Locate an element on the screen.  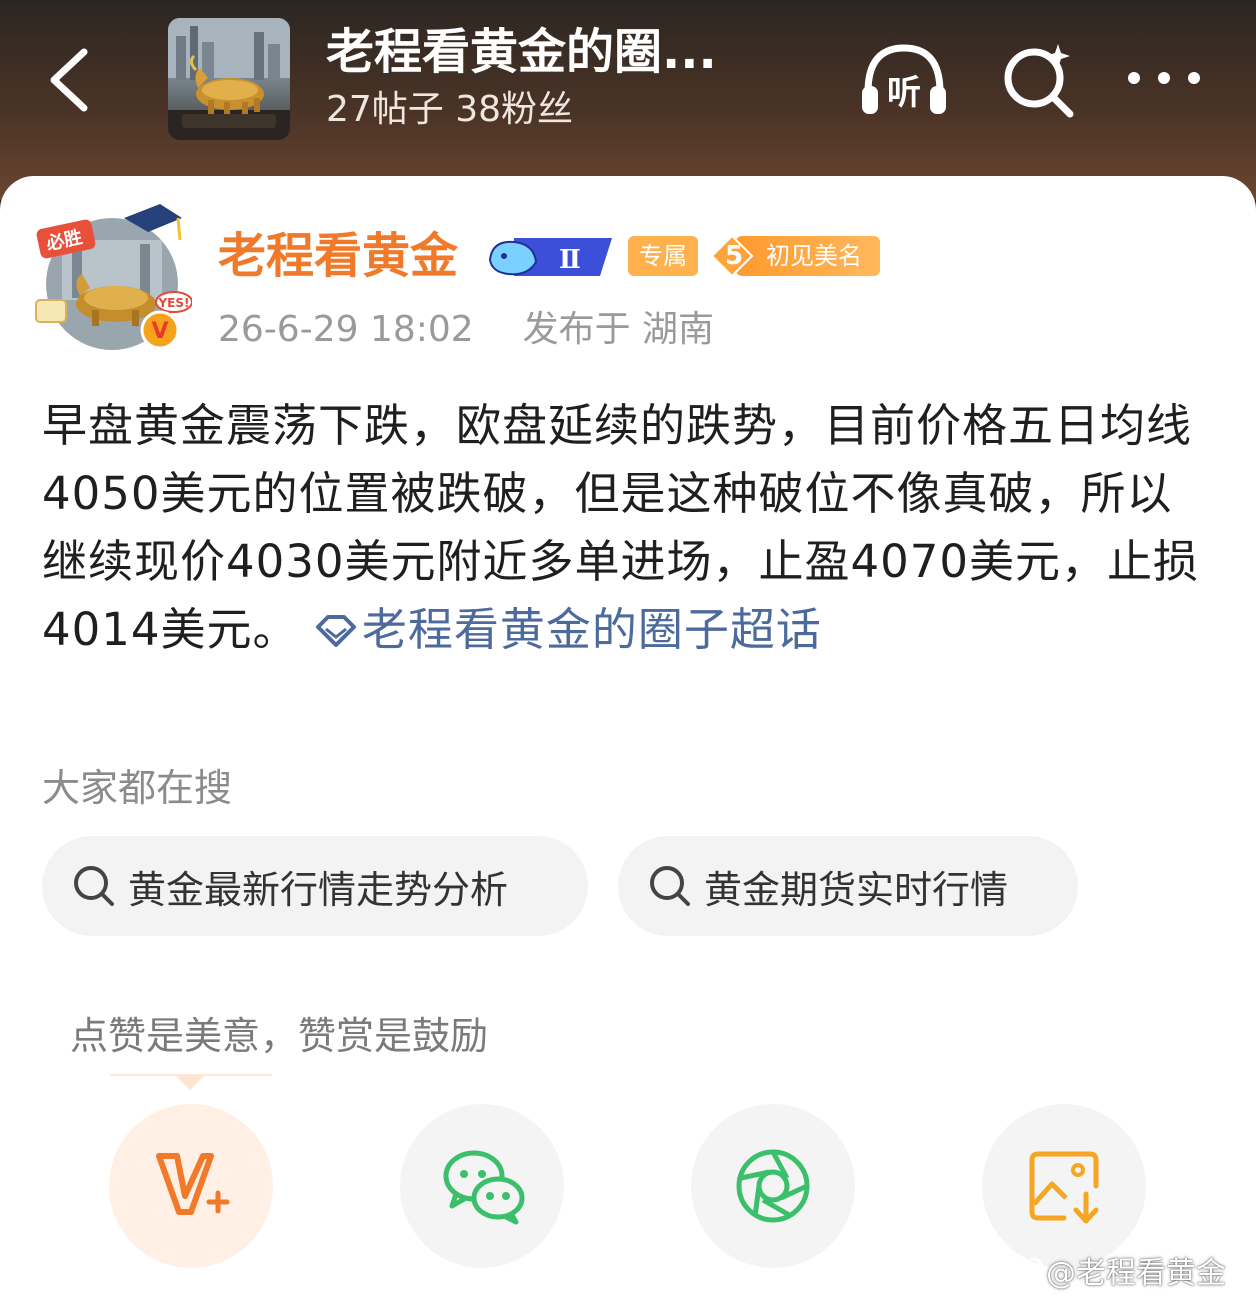
reward-tip-pointer is located at coordinates (190, 1083).